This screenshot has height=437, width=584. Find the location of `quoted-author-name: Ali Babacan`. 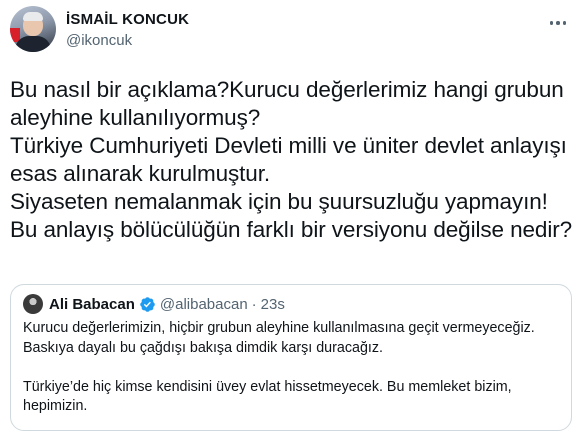

quoted-author-name: Ali Babacan is located at coordinates (92, 304).